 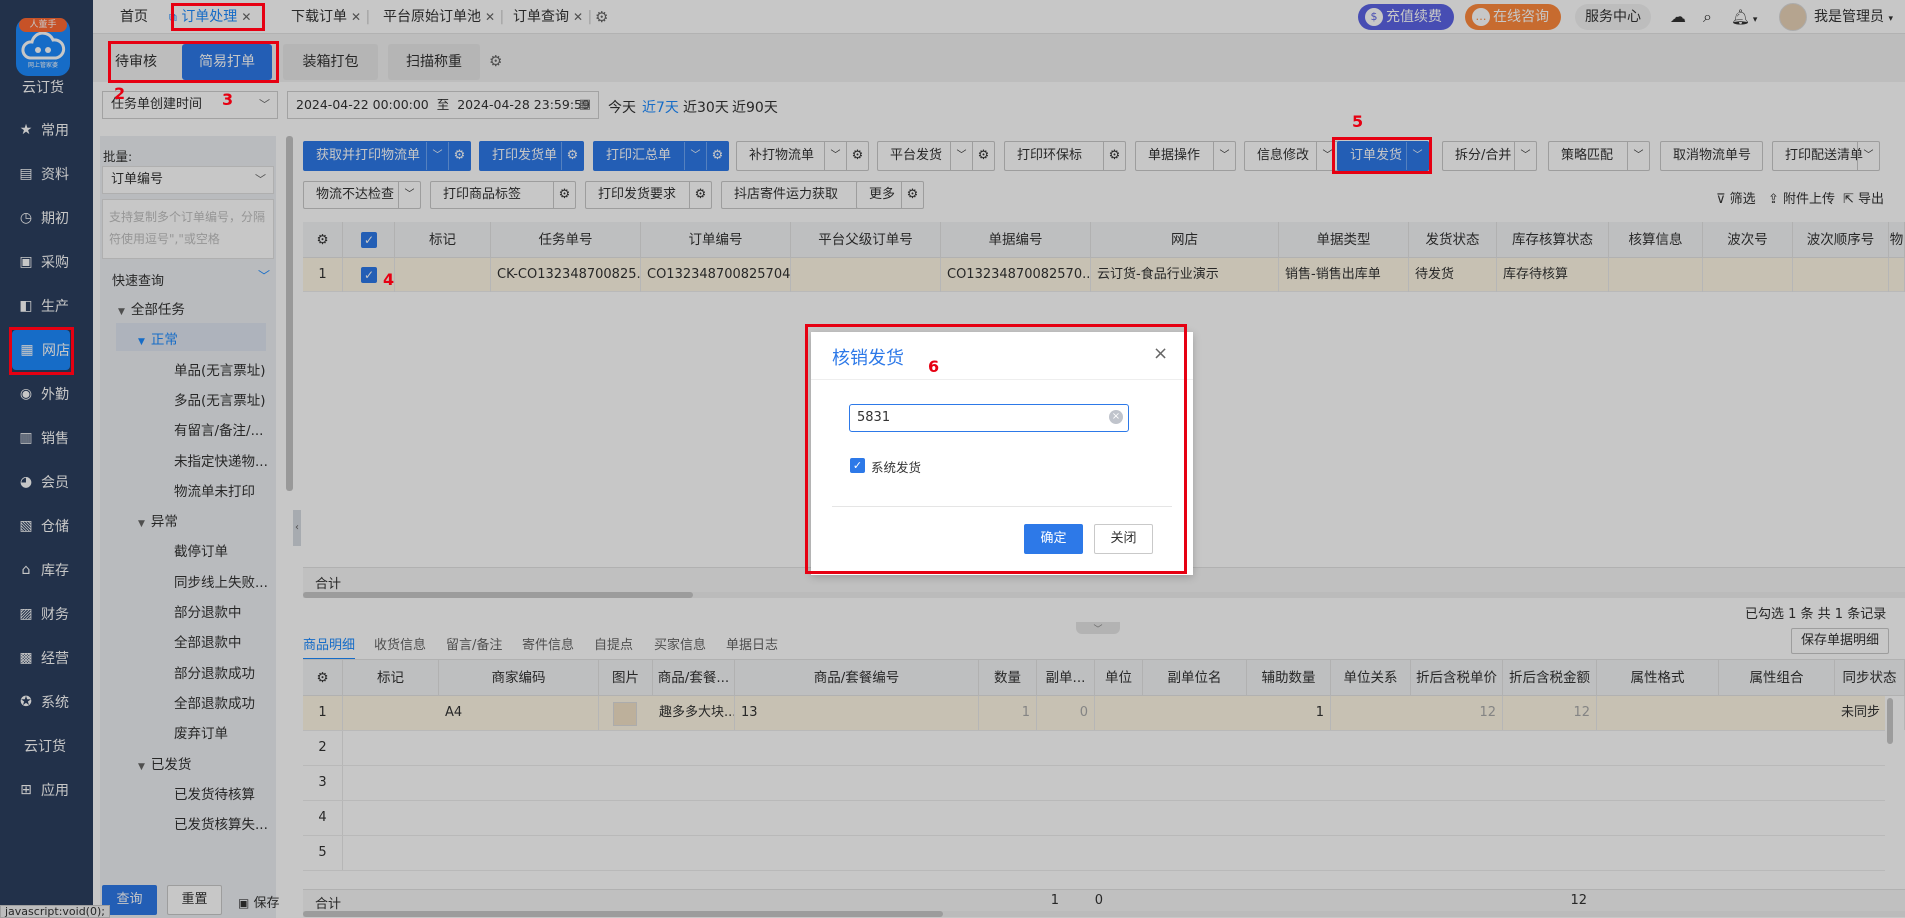 What do you see at coordinates (1116, 417) in the screenshot?
I see `clear-input-icon: ×` at bounding box center [1116, 417].